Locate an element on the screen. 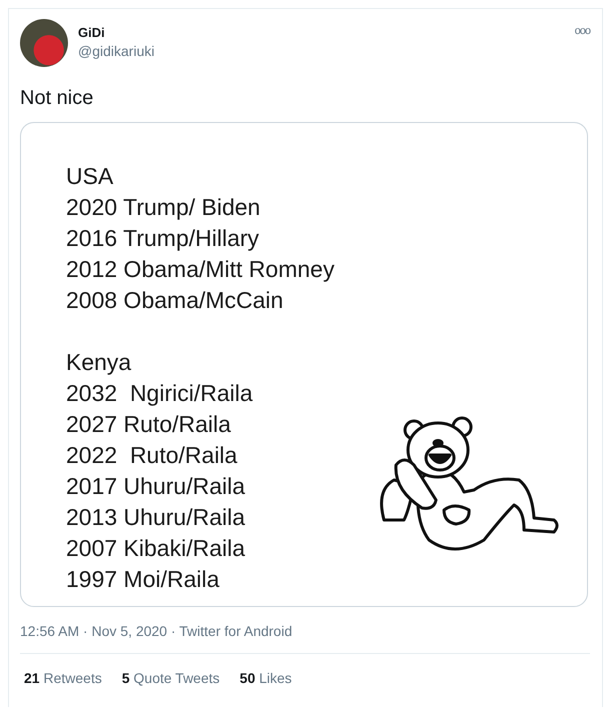 This screenshot has width=611, height=708. text-line: 2007 Kibaki/Raila is located at coordinates (156, 548).